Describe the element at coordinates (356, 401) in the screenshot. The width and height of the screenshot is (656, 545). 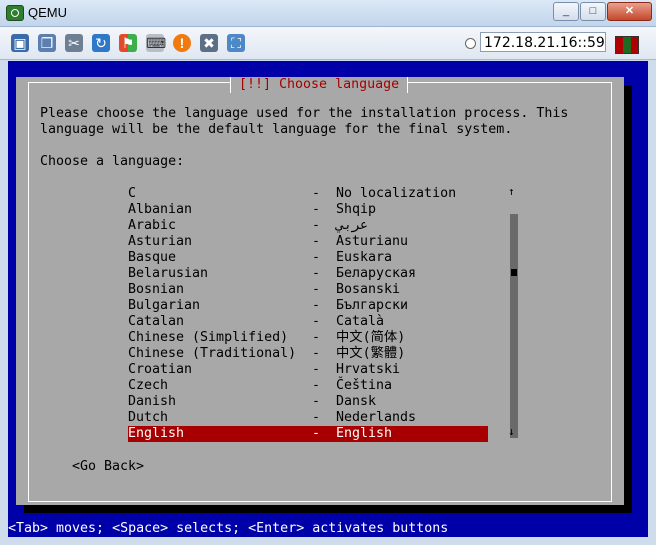
I see `language-native-name: Dansk` at that location.